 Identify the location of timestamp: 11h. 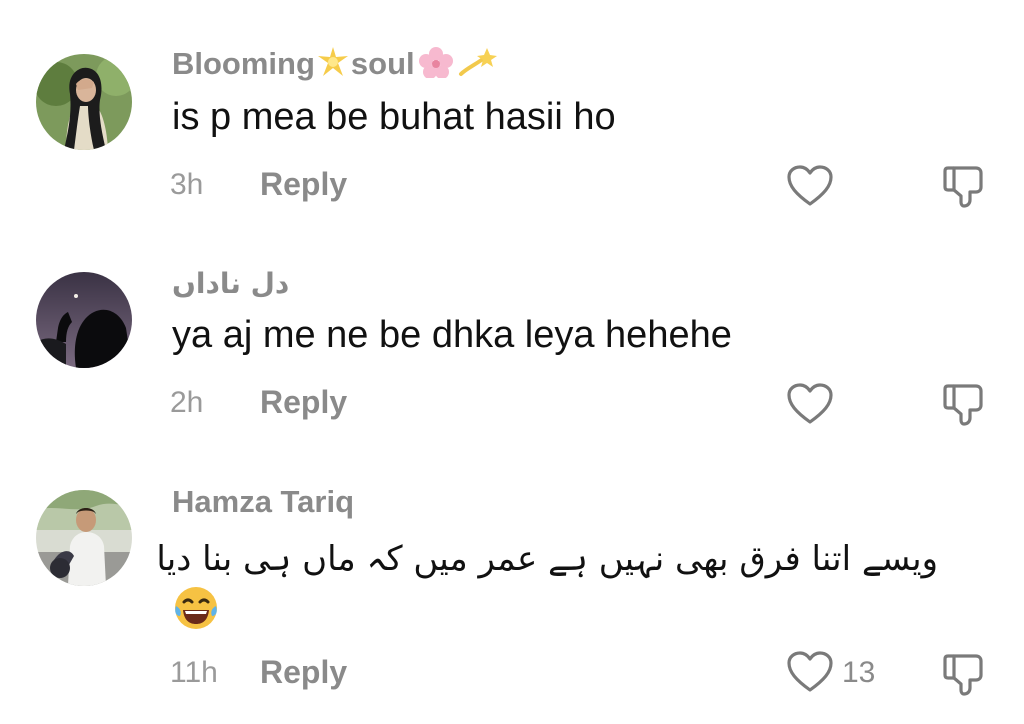
(194, 672).